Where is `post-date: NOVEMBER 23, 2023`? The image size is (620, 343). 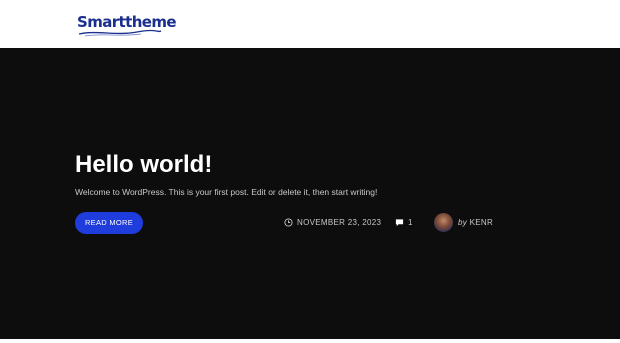 post-date: NOVEMBER 23, 2023 is located at coordinates (332, 223).